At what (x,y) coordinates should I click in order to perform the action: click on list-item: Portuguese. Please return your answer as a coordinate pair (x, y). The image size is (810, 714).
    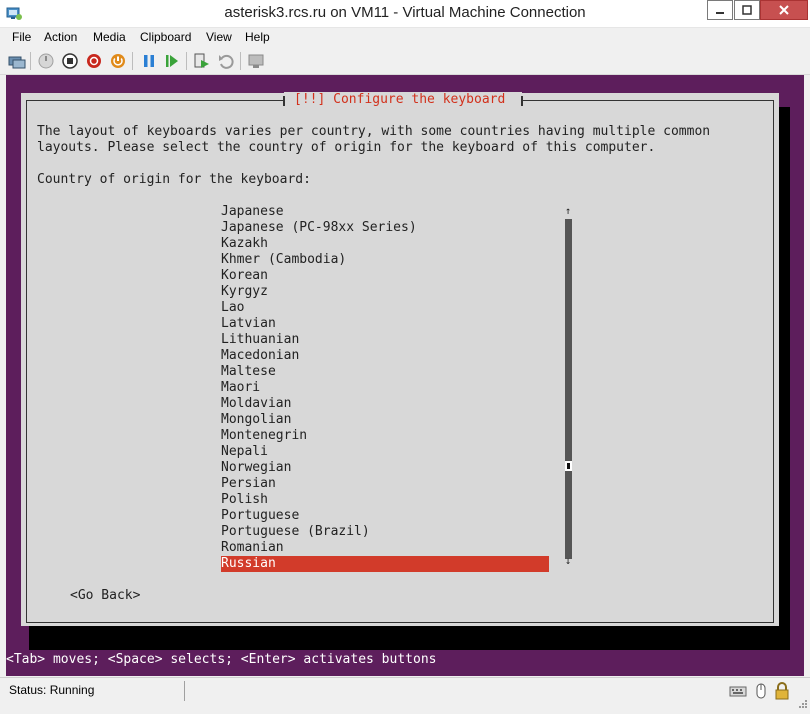
    Looking at the image, I should click on (386, 516).